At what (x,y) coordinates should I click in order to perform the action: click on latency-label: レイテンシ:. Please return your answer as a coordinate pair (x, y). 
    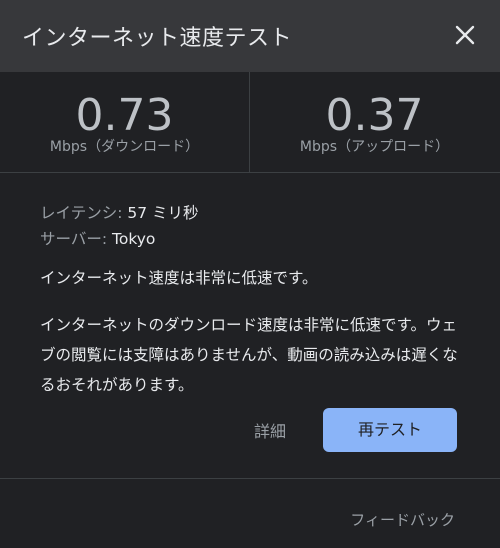
    Looking at the image, I should click on (81, 213).